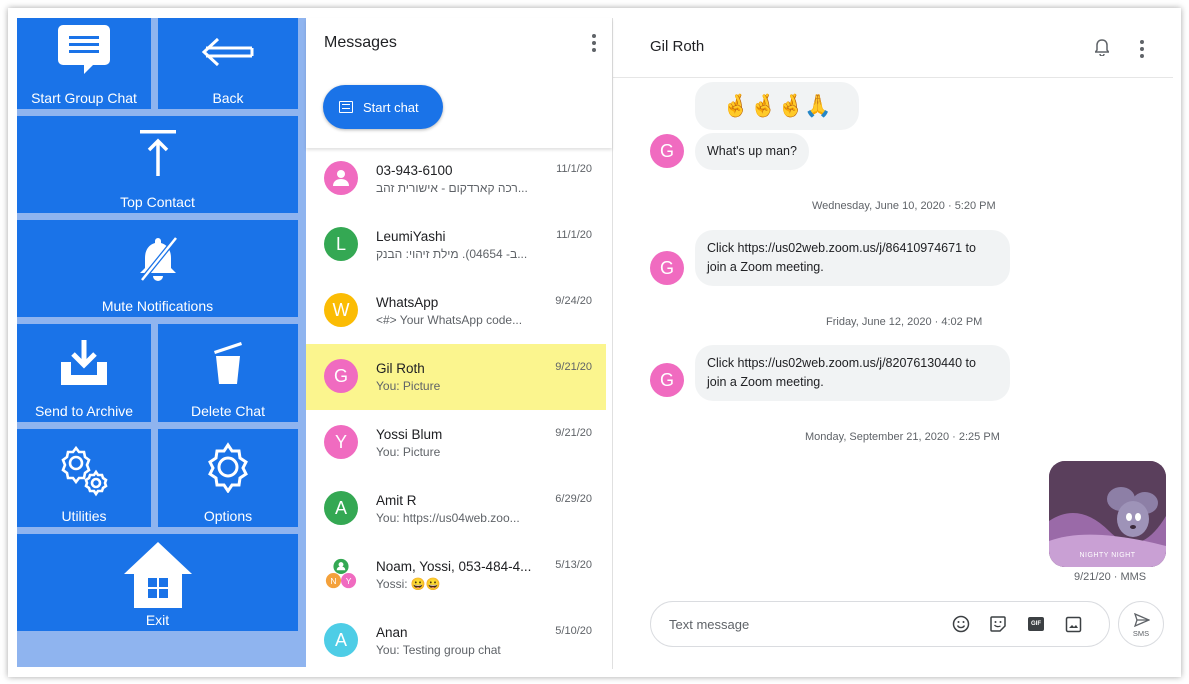 The height and width of the screenshot is (684, 1189). I want to click on messages-title: Messages, so click(360, 42).